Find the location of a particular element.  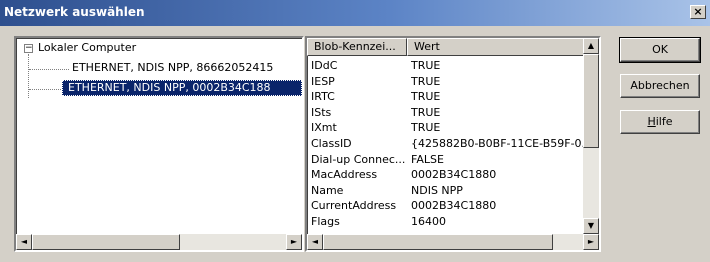

tree-item-network-2: ETHERNET, NDIS NPP, 0002B34C188 is located at coordinates (182, 88).